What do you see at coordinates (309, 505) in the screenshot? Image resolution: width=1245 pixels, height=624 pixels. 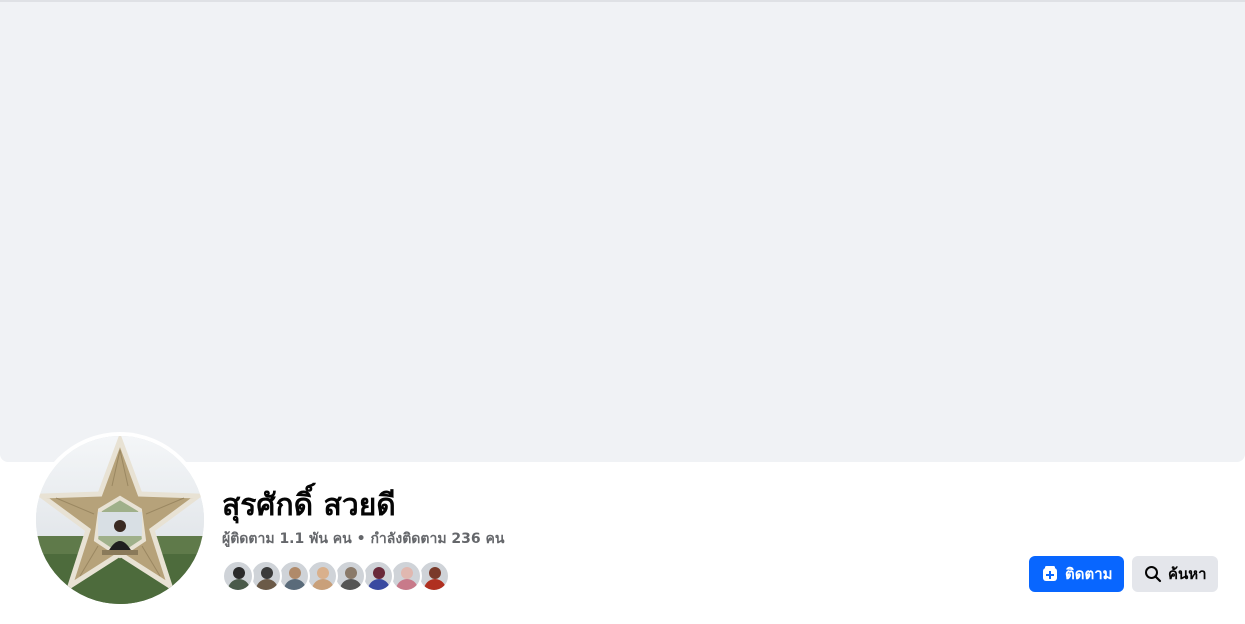 I see `profile-name: สุรศักดิ์ สวยดี` at bounding box center [309, 505].